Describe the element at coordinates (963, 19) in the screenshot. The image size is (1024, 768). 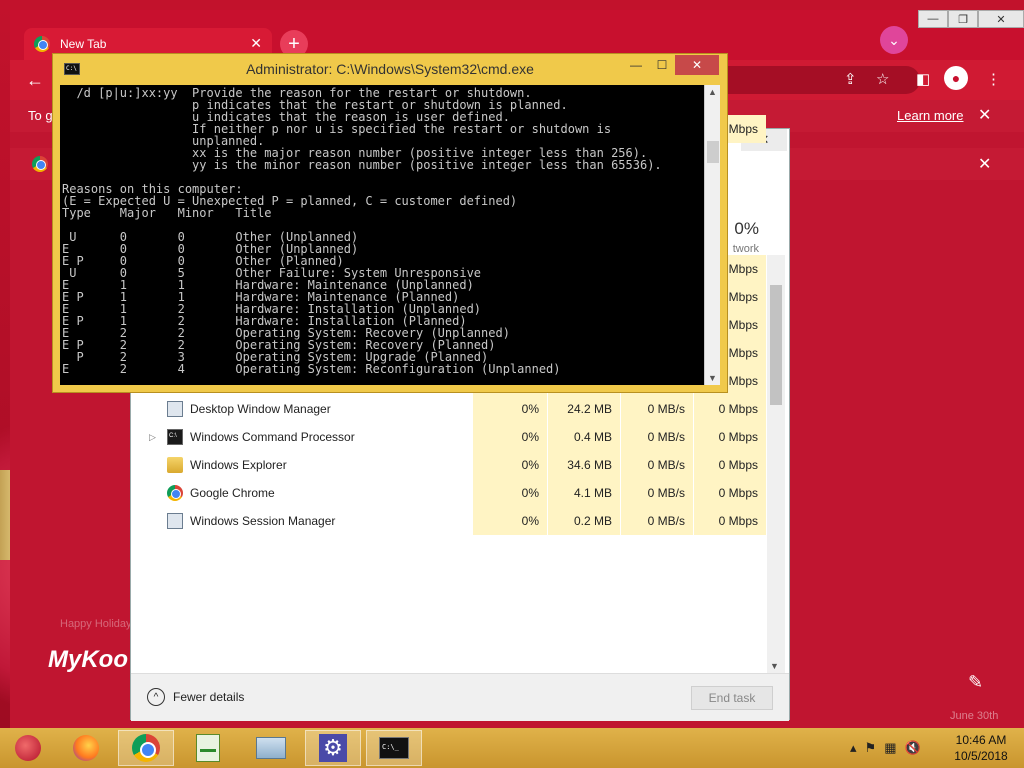
I see `maximize-button: ❐` at that location.